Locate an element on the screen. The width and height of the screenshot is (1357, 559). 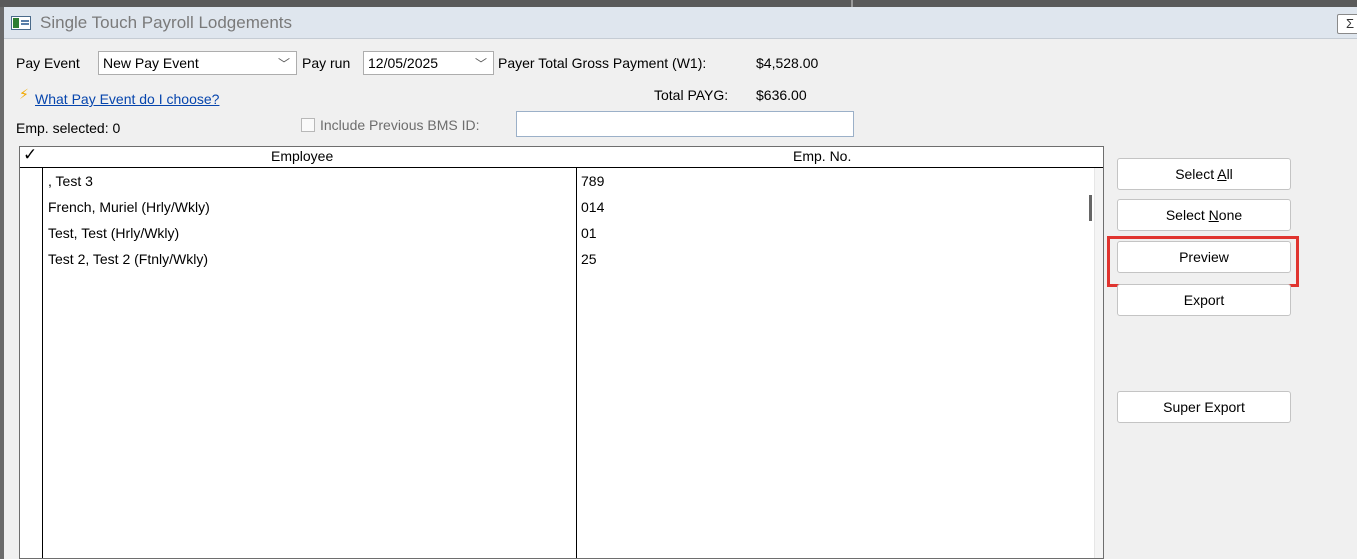
employee-column-header: Employee is located at coordinates (302, 156).